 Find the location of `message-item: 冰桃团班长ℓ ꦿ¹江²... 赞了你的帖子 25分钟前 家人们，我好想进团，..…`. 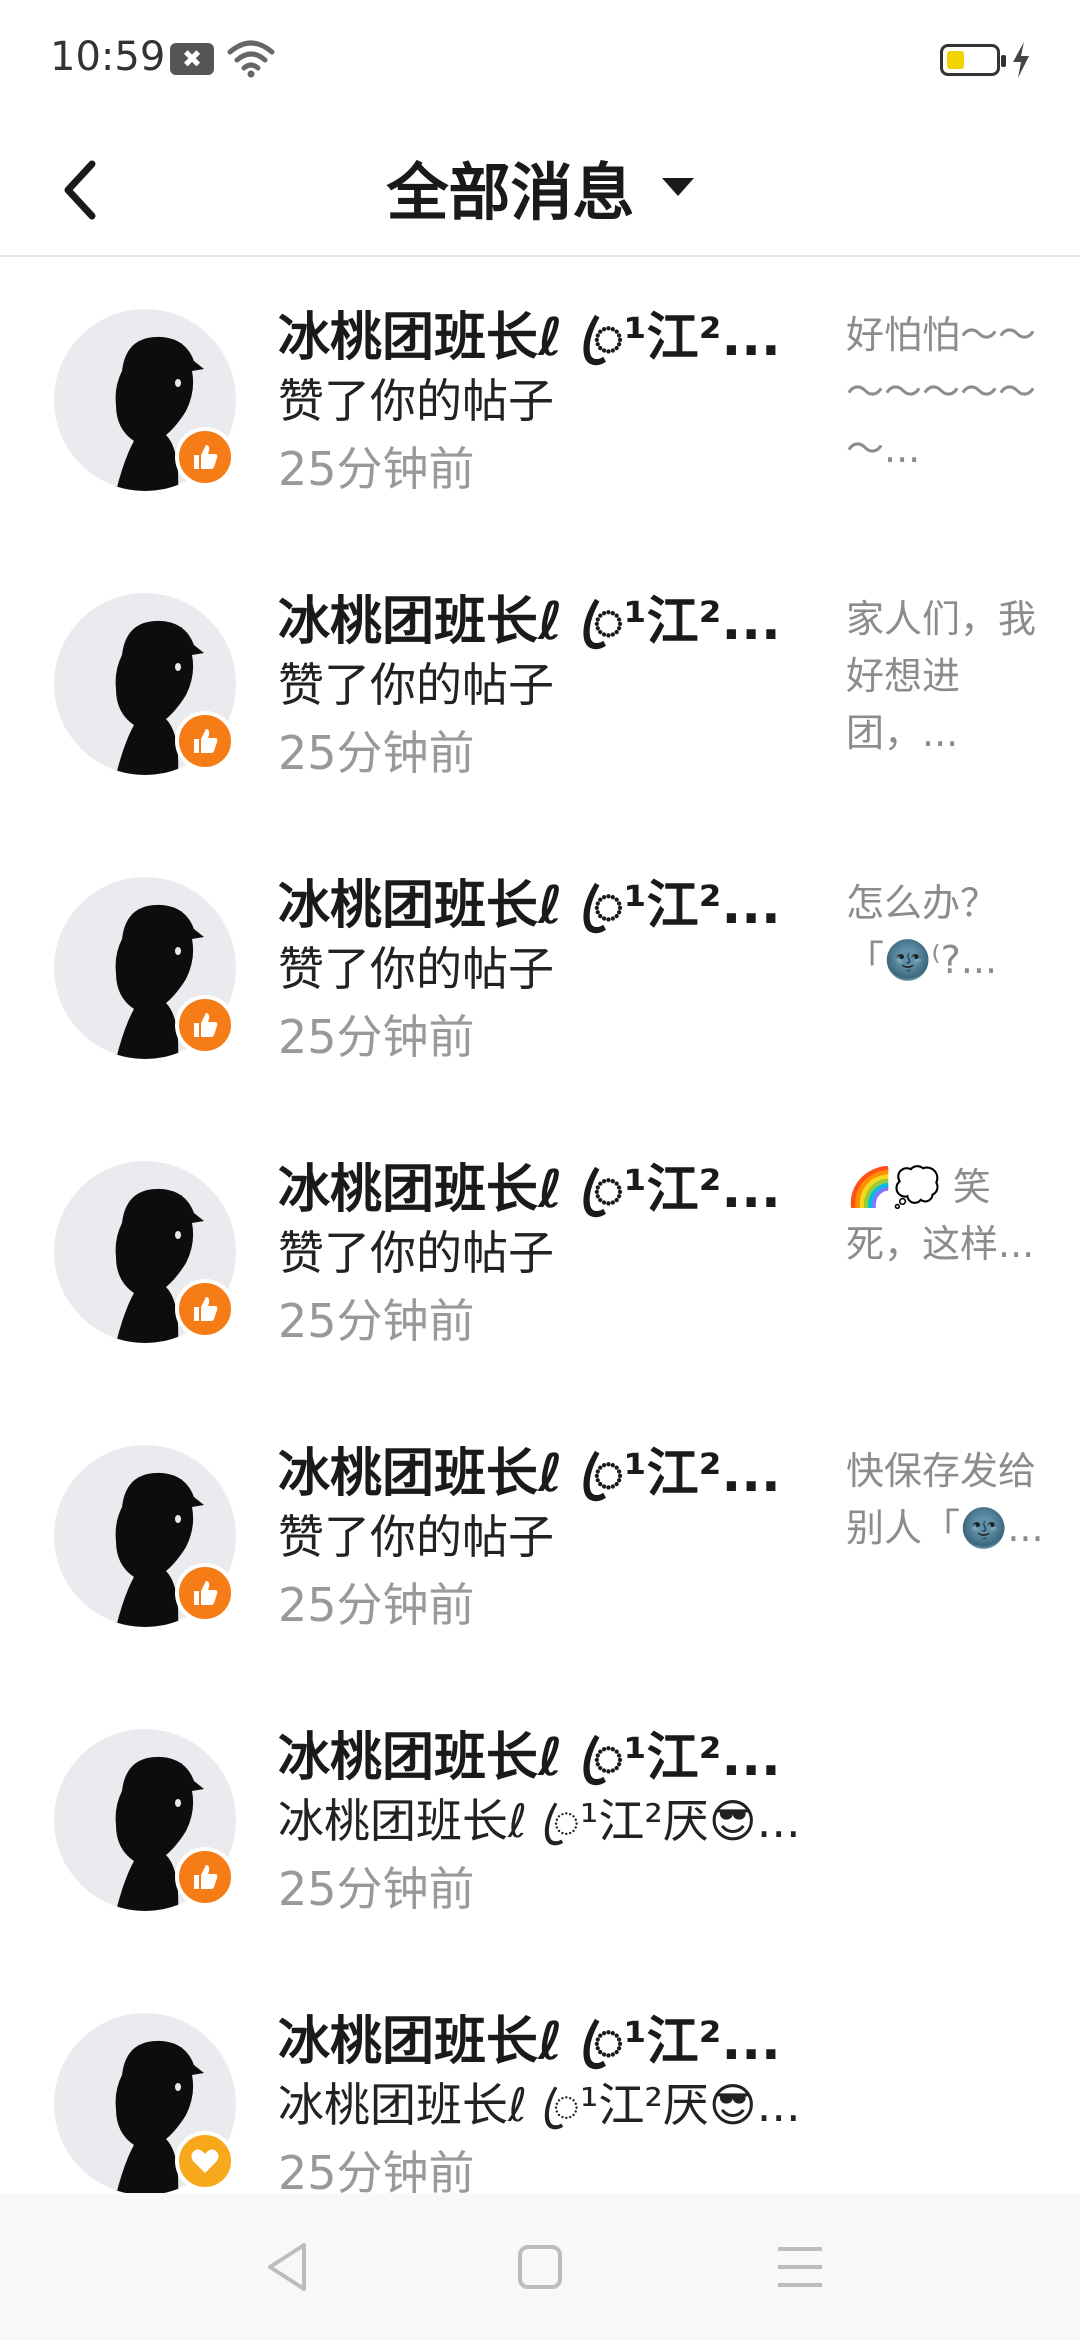

message-item: 冰桃团班长ℓ ꦿ¹江²... 赞了你的帖子 25分钟前 家人们，我好想进团，..… is located at coordinates (540, 683).